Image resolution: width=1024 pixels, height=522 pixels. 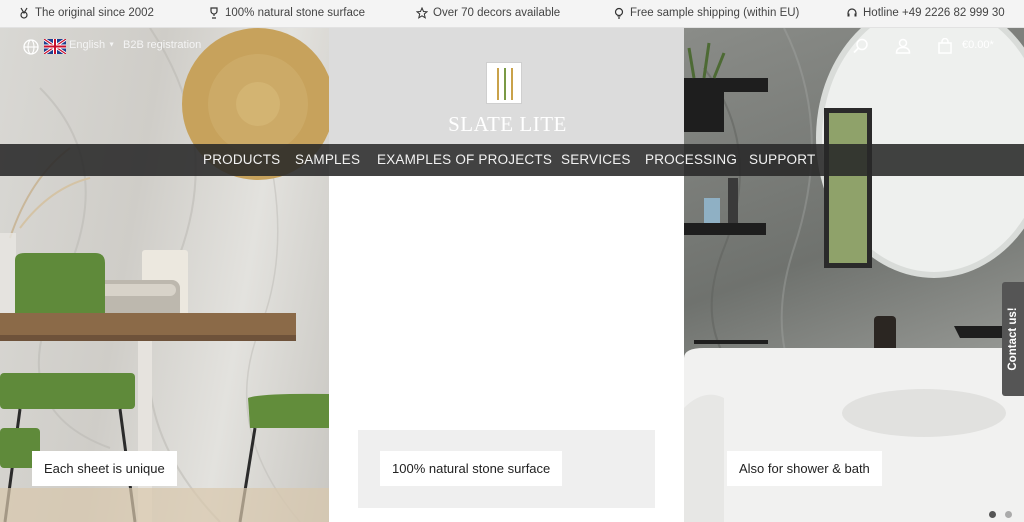 What do you see at coordinates (241, 159) in the screenshot?
I see `nav-item-products: PRODUCTS` at bounding box center [241, 159].